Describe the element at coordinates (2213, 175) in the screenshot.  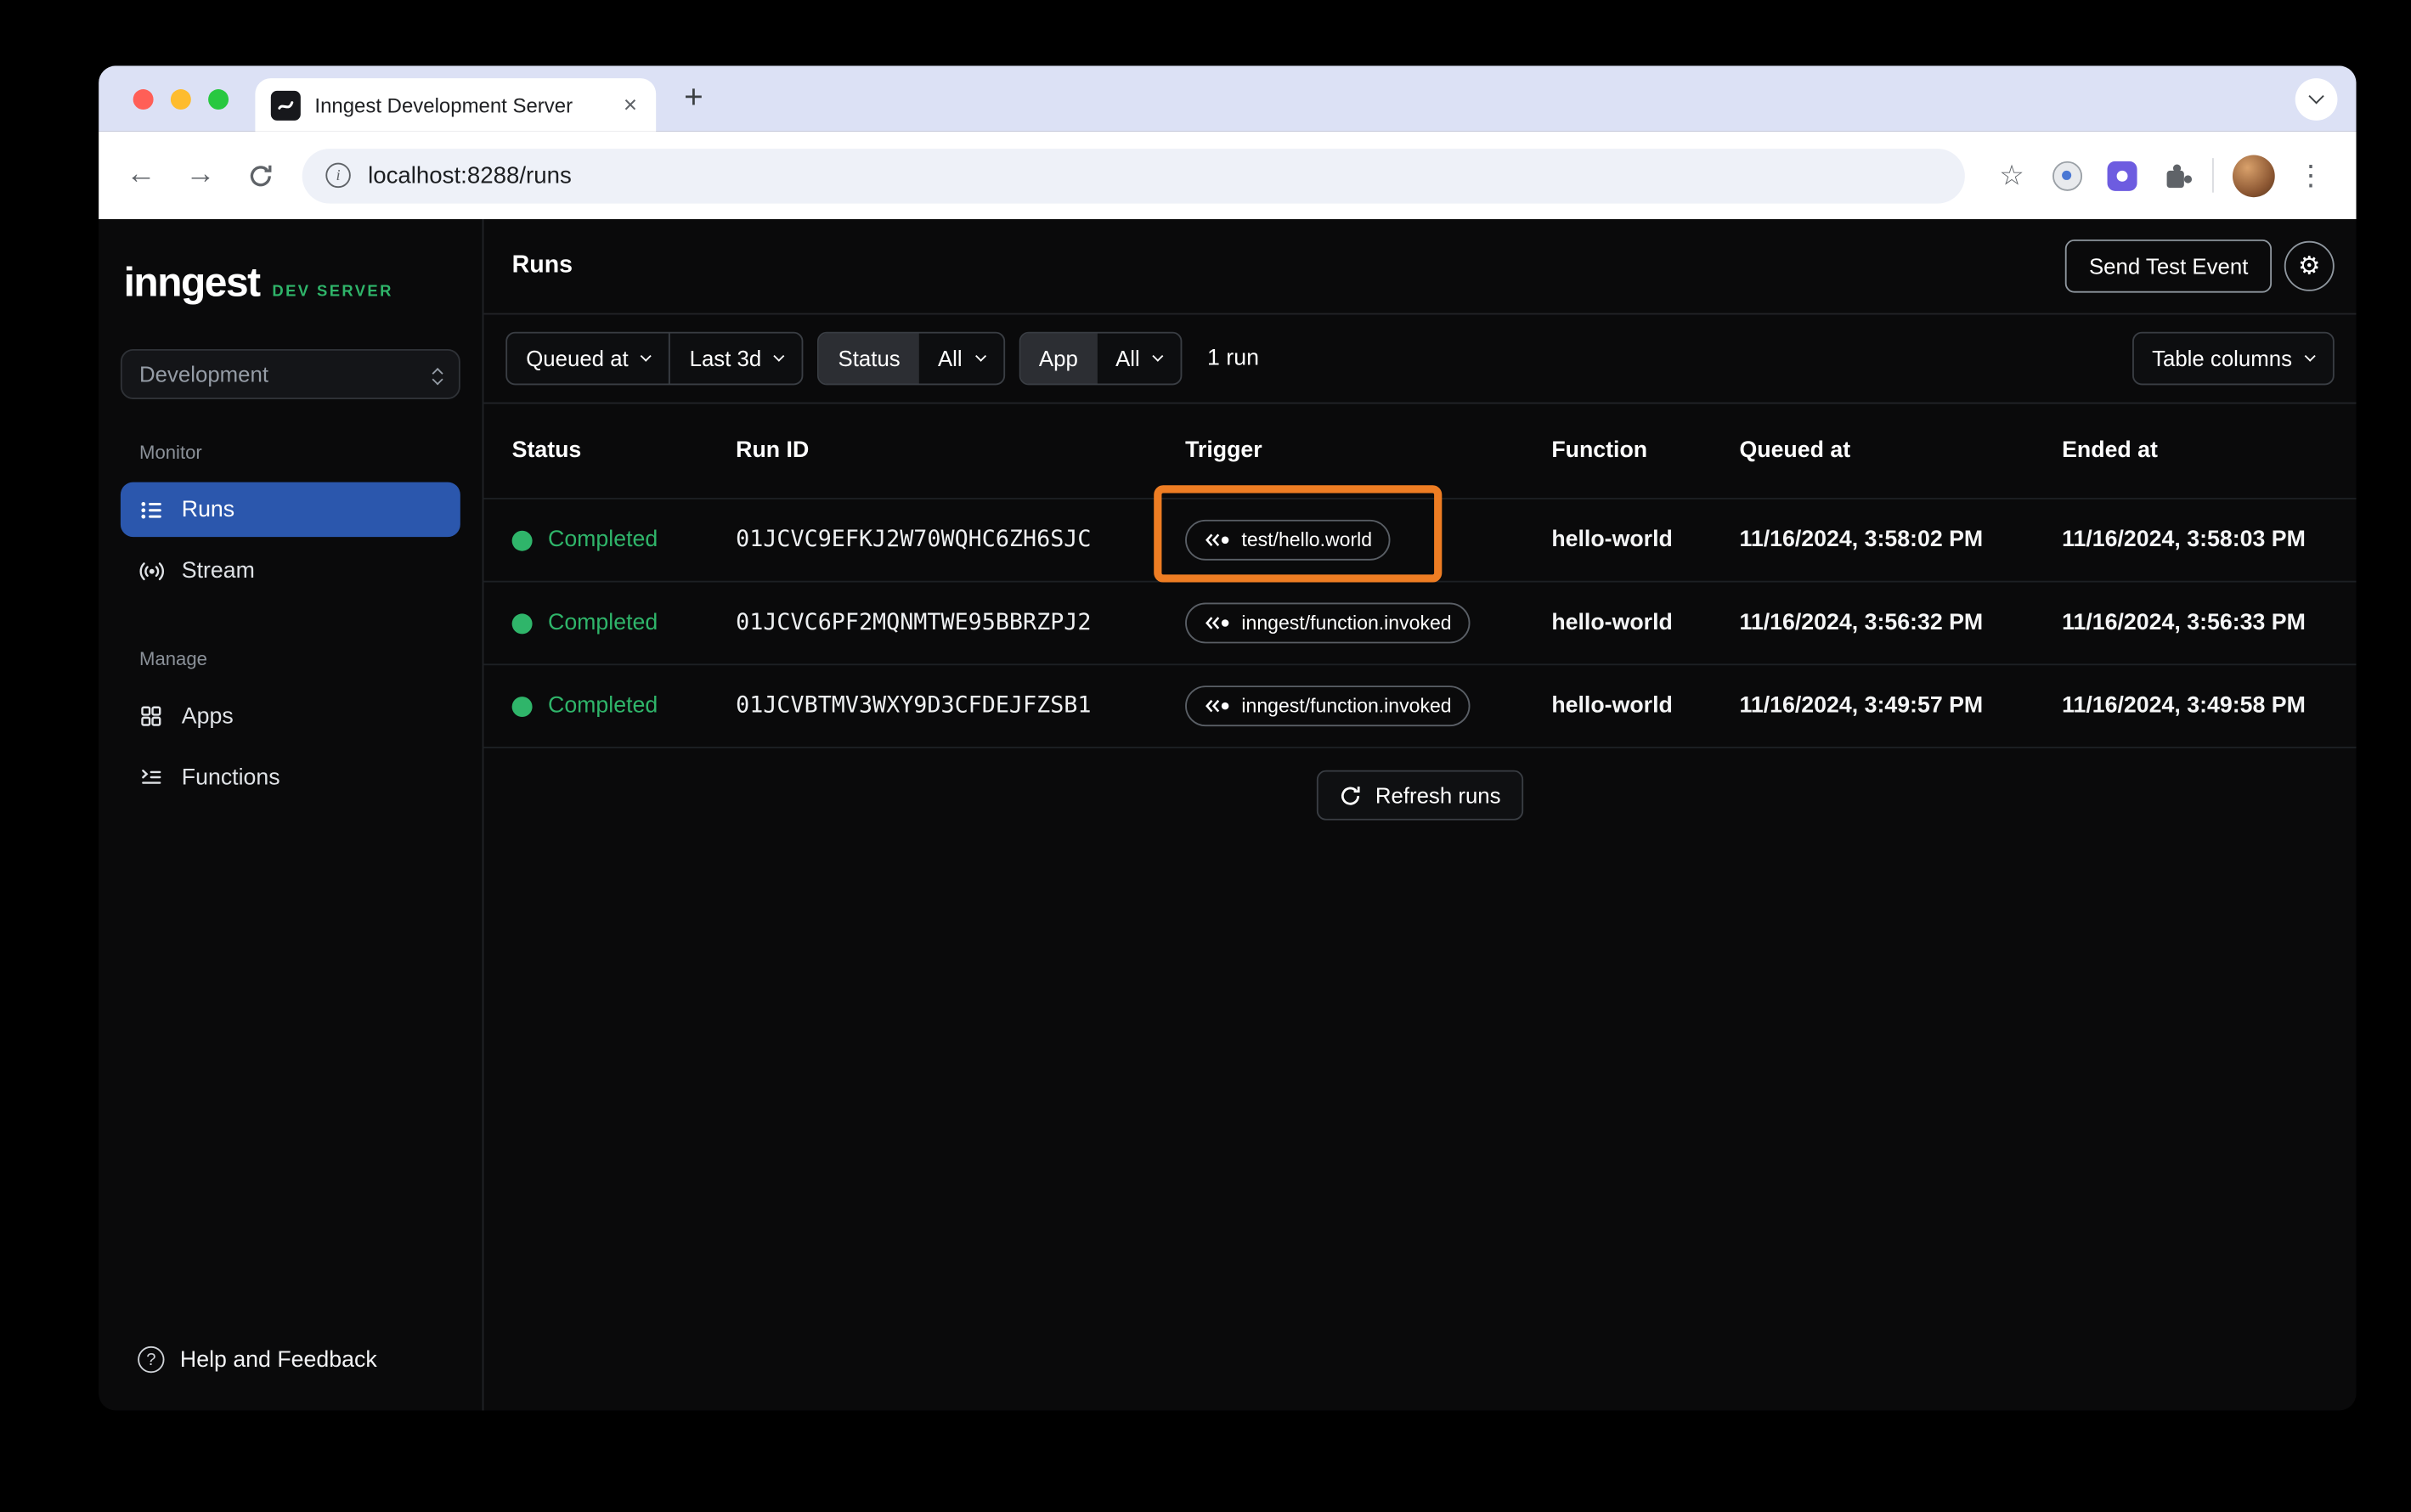
I see `toolbar-divider` at that location.